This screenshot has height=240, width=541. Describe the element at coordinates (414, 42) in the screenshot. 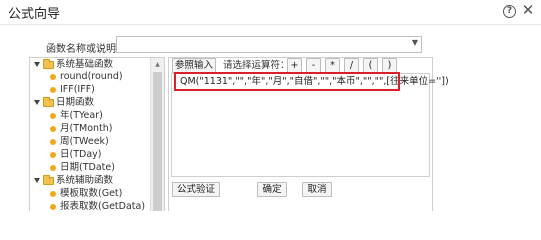

I see `chevron-down-icon: ▼` at that location.